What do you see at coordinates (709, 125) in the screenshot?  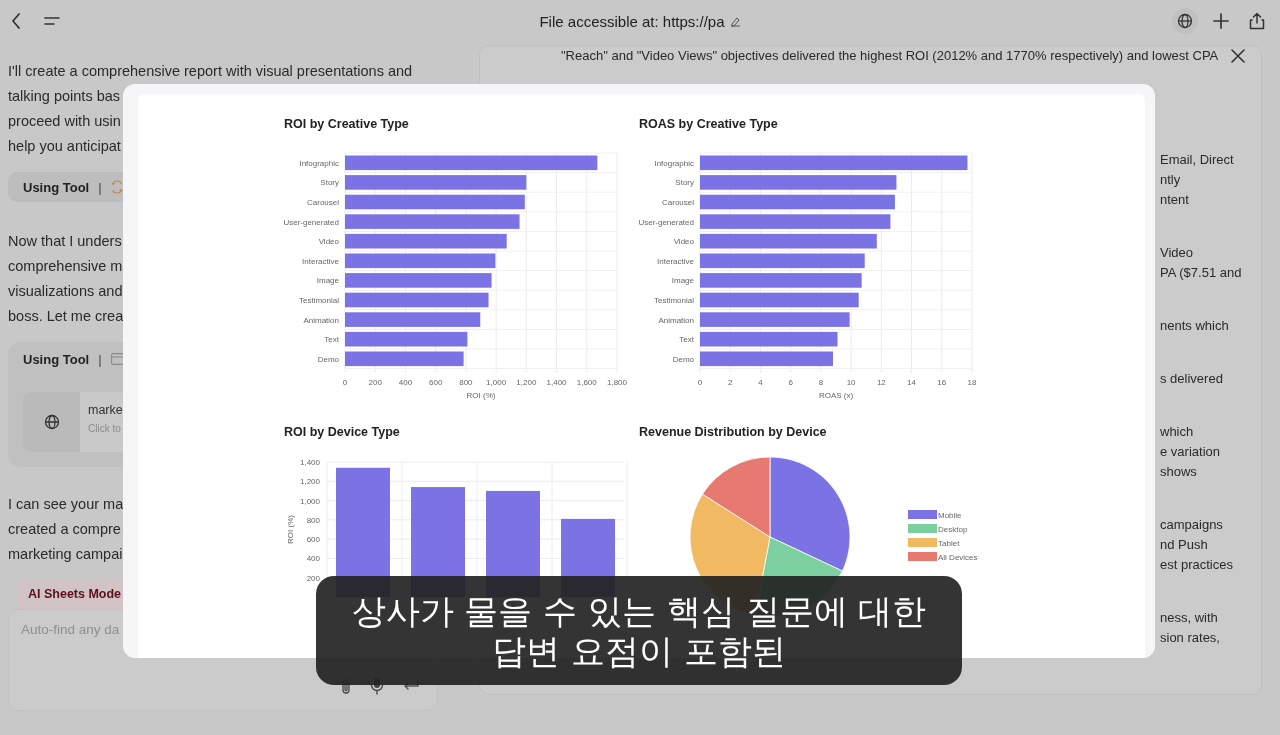 I see `chart-title: ROAS by Creative Type` at bounding box center [709, 125].